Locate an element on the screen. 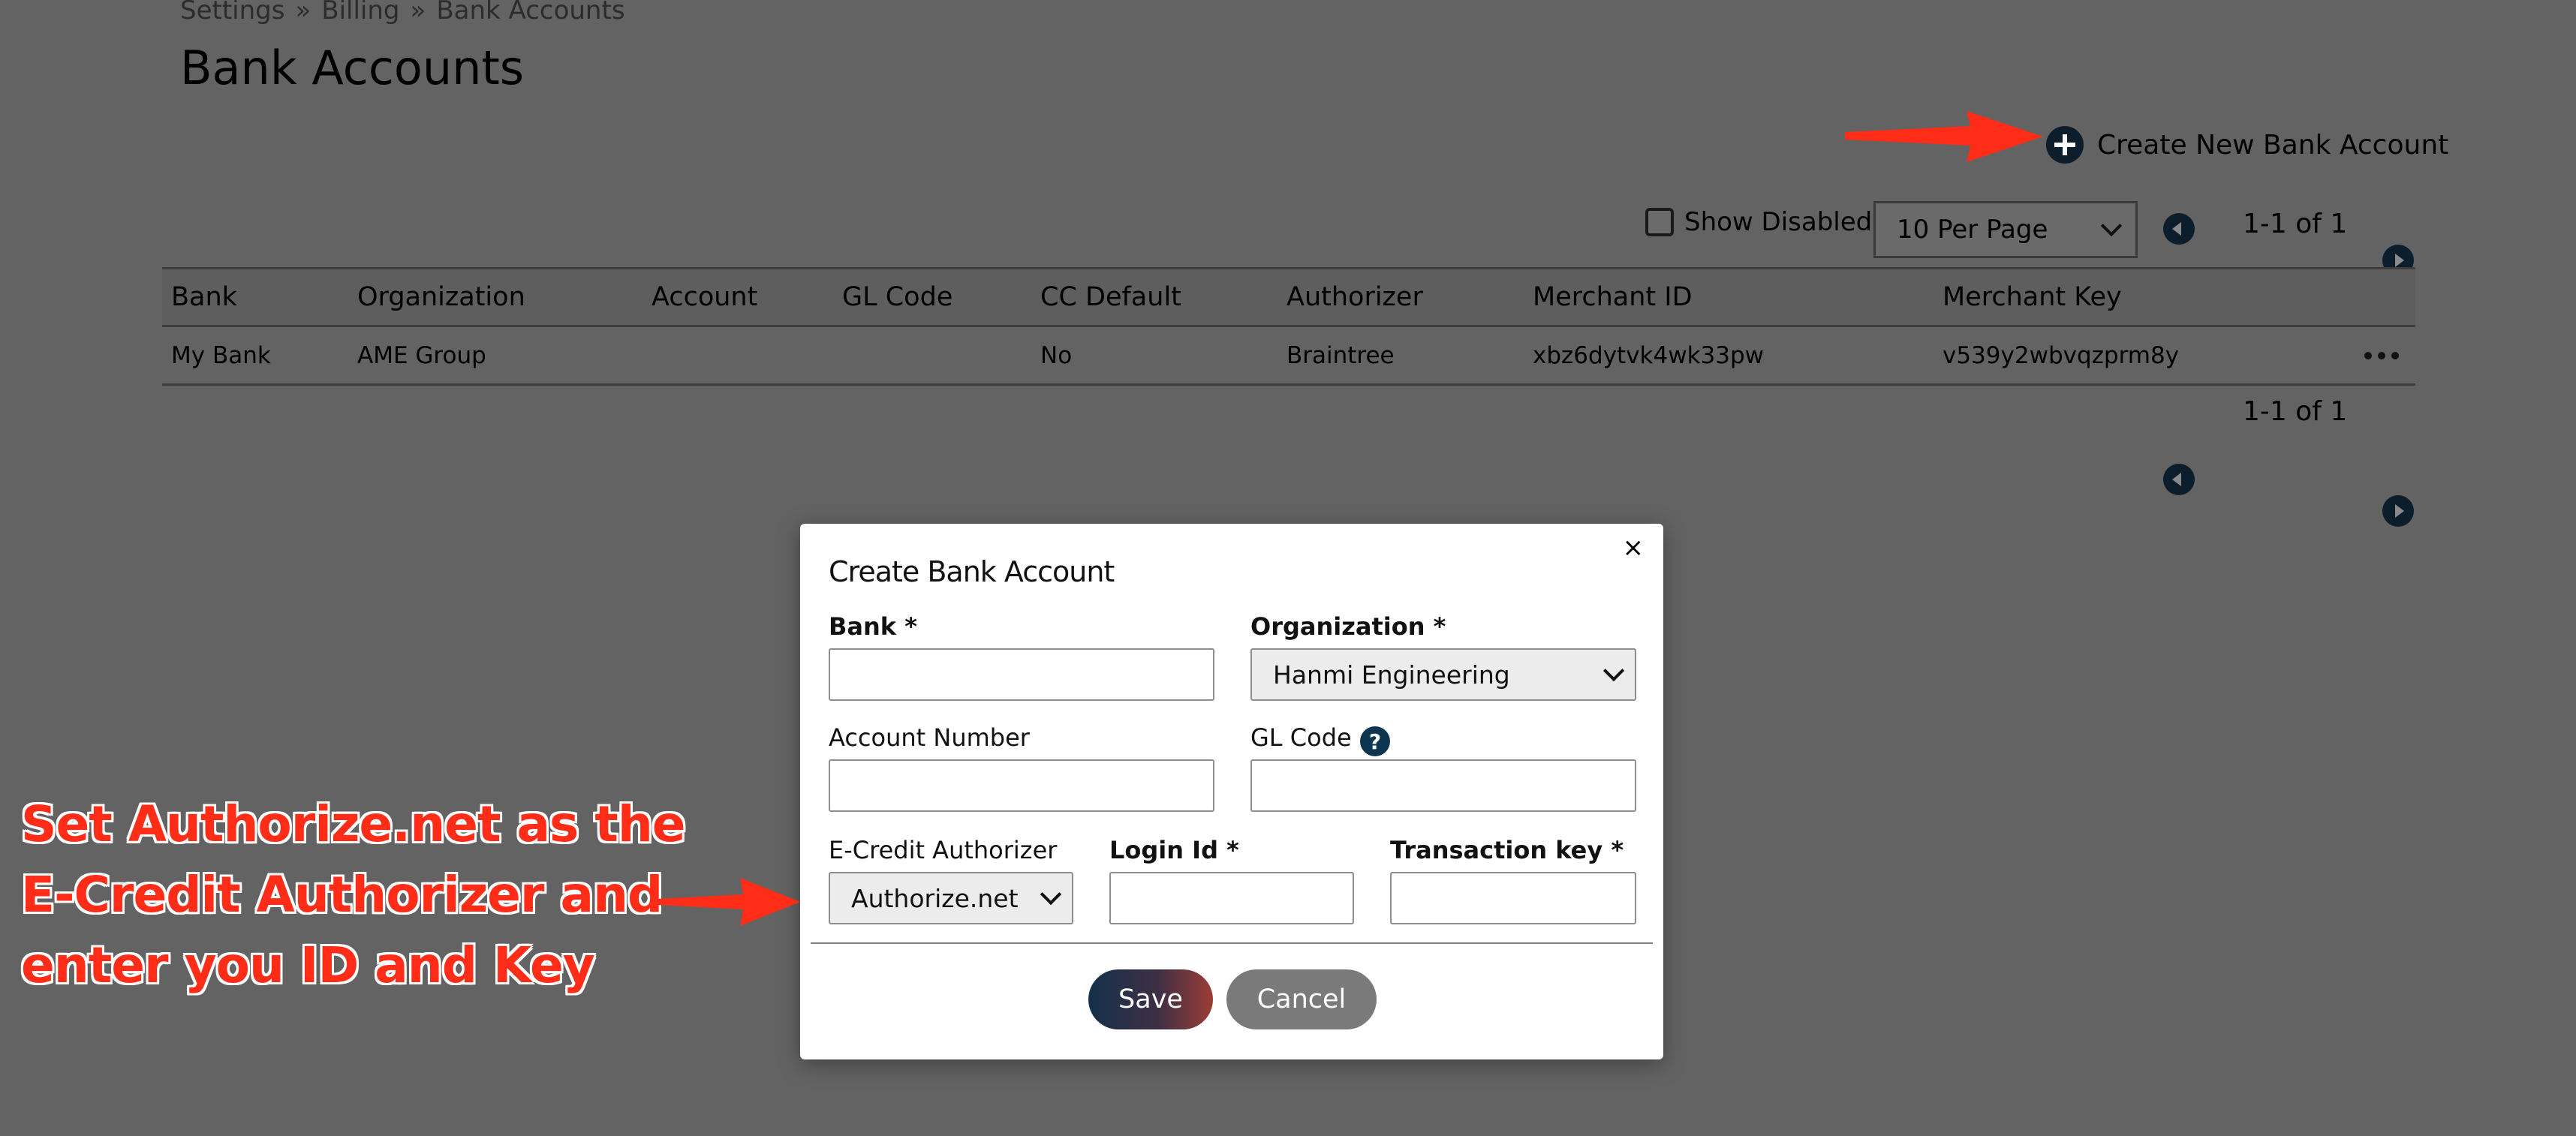  show-disabled-toggle: Show Disabled is located at coordinates (1759, 222).